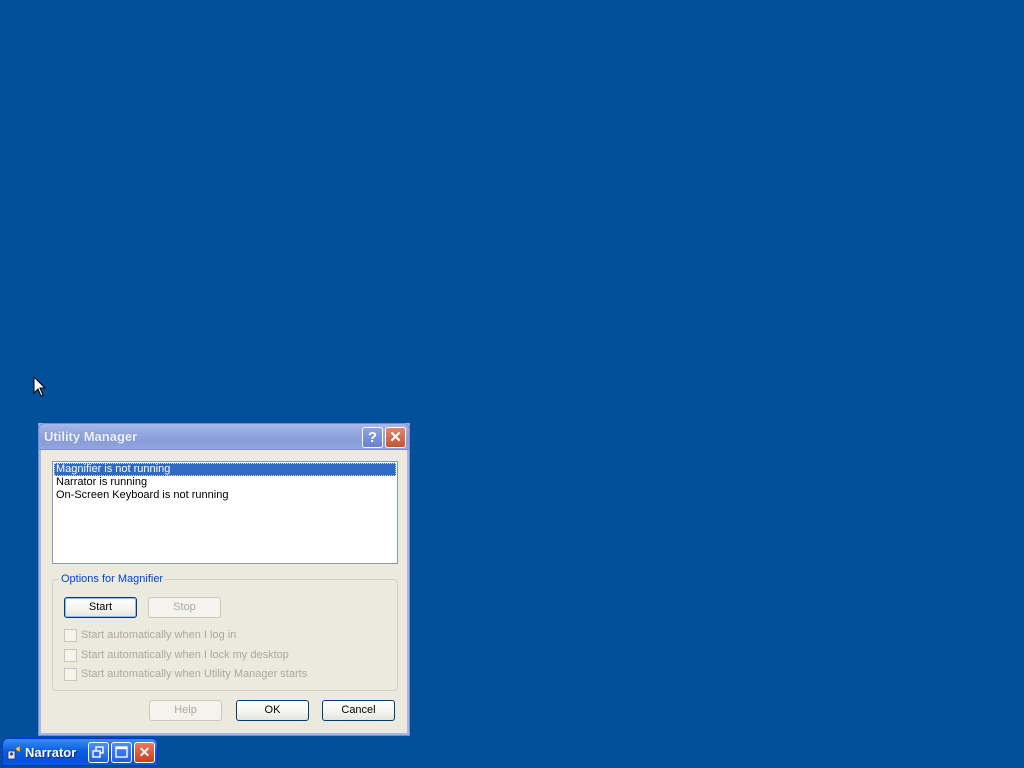 The image size is (1024, 768). What do you see at coordinates (91, 436) in the screenshot?
I see `dialog-title: Utility Manager` at bounding box center [91, 436].